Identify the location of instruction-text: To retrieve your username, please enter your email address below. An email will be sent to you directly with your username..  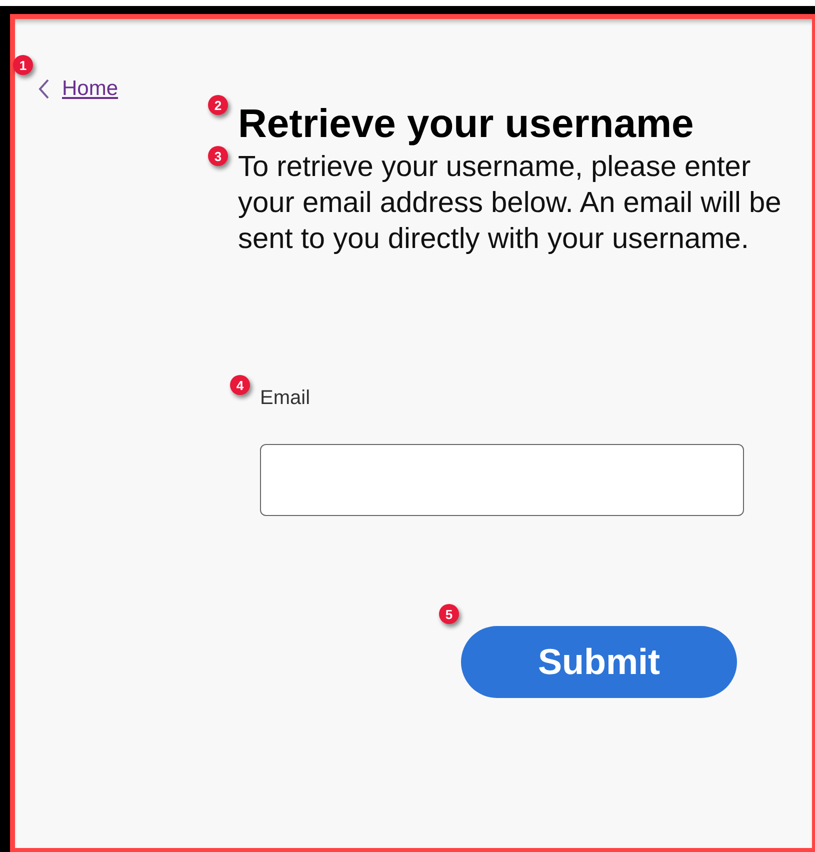
(510, 203).